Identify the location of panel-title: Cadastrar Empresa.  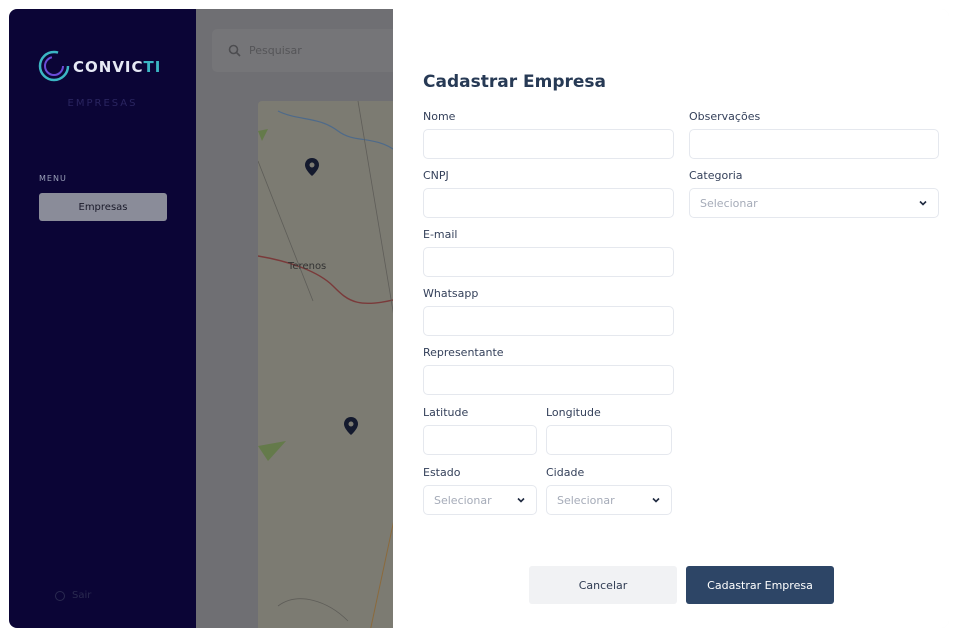
(514, 82).